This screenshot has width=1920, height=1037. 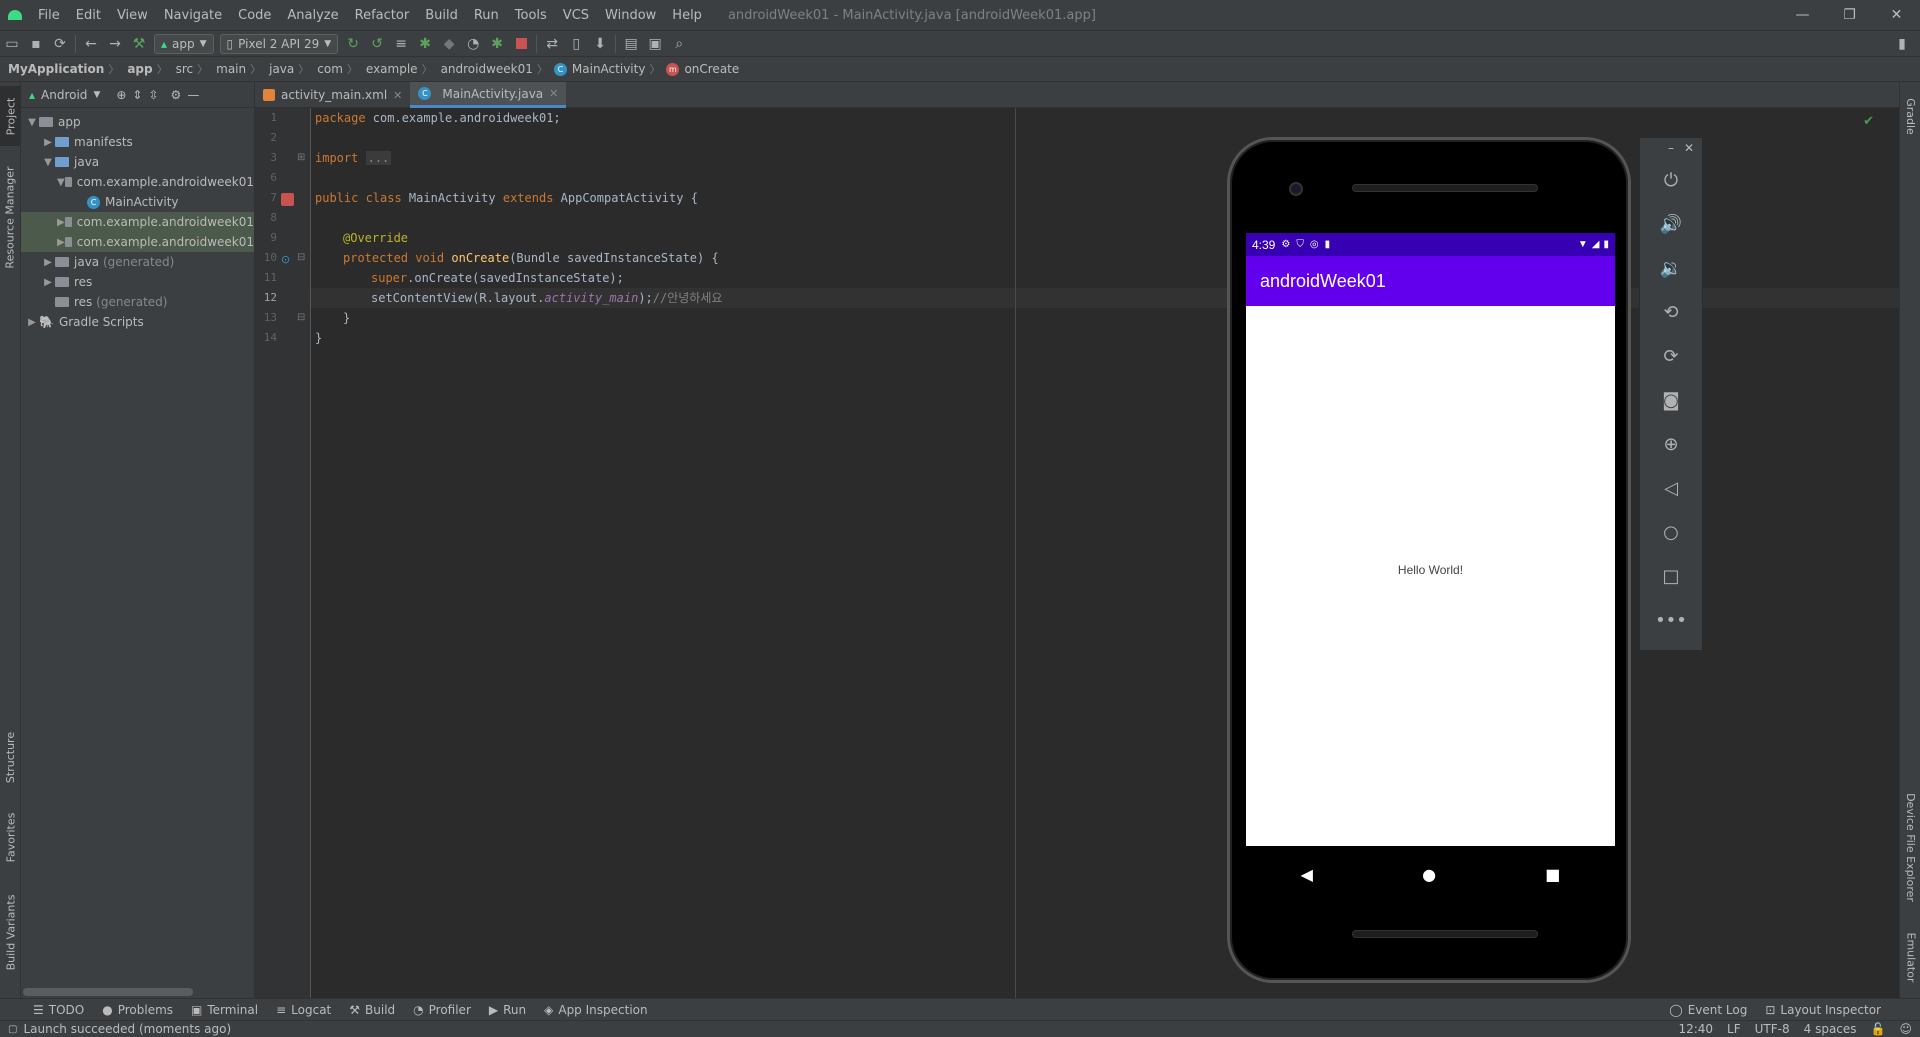 What do you see at coordinates (1905, 1029) in the screenshot?
I see `inspector-icon: ☺` at bounding box center [1905, 1029].